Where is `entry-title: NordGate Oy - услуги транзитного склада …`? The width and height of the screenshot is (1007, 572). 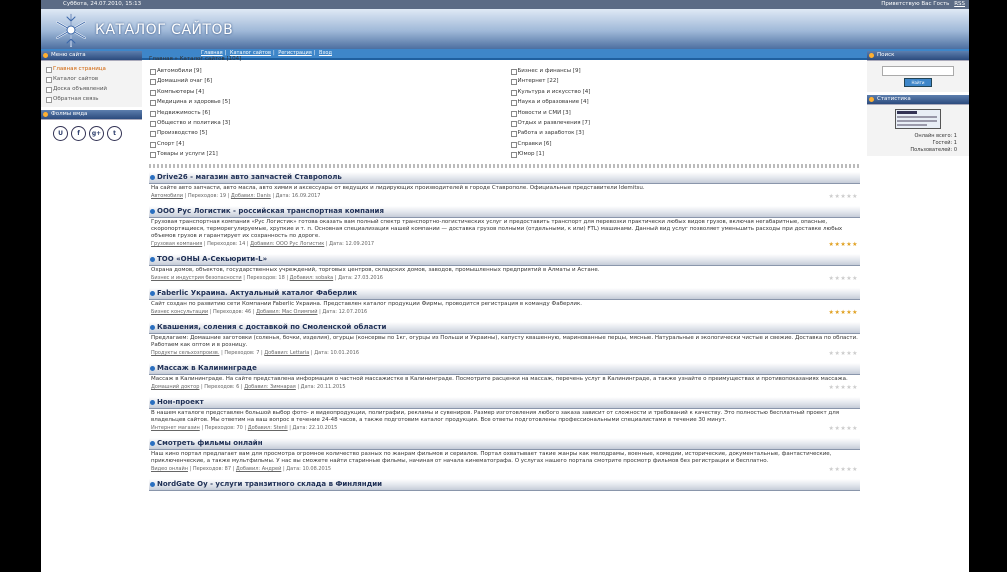
entry-title: NordGate Oy - услуги транзитного склада … is located at coordinates (504, 484).